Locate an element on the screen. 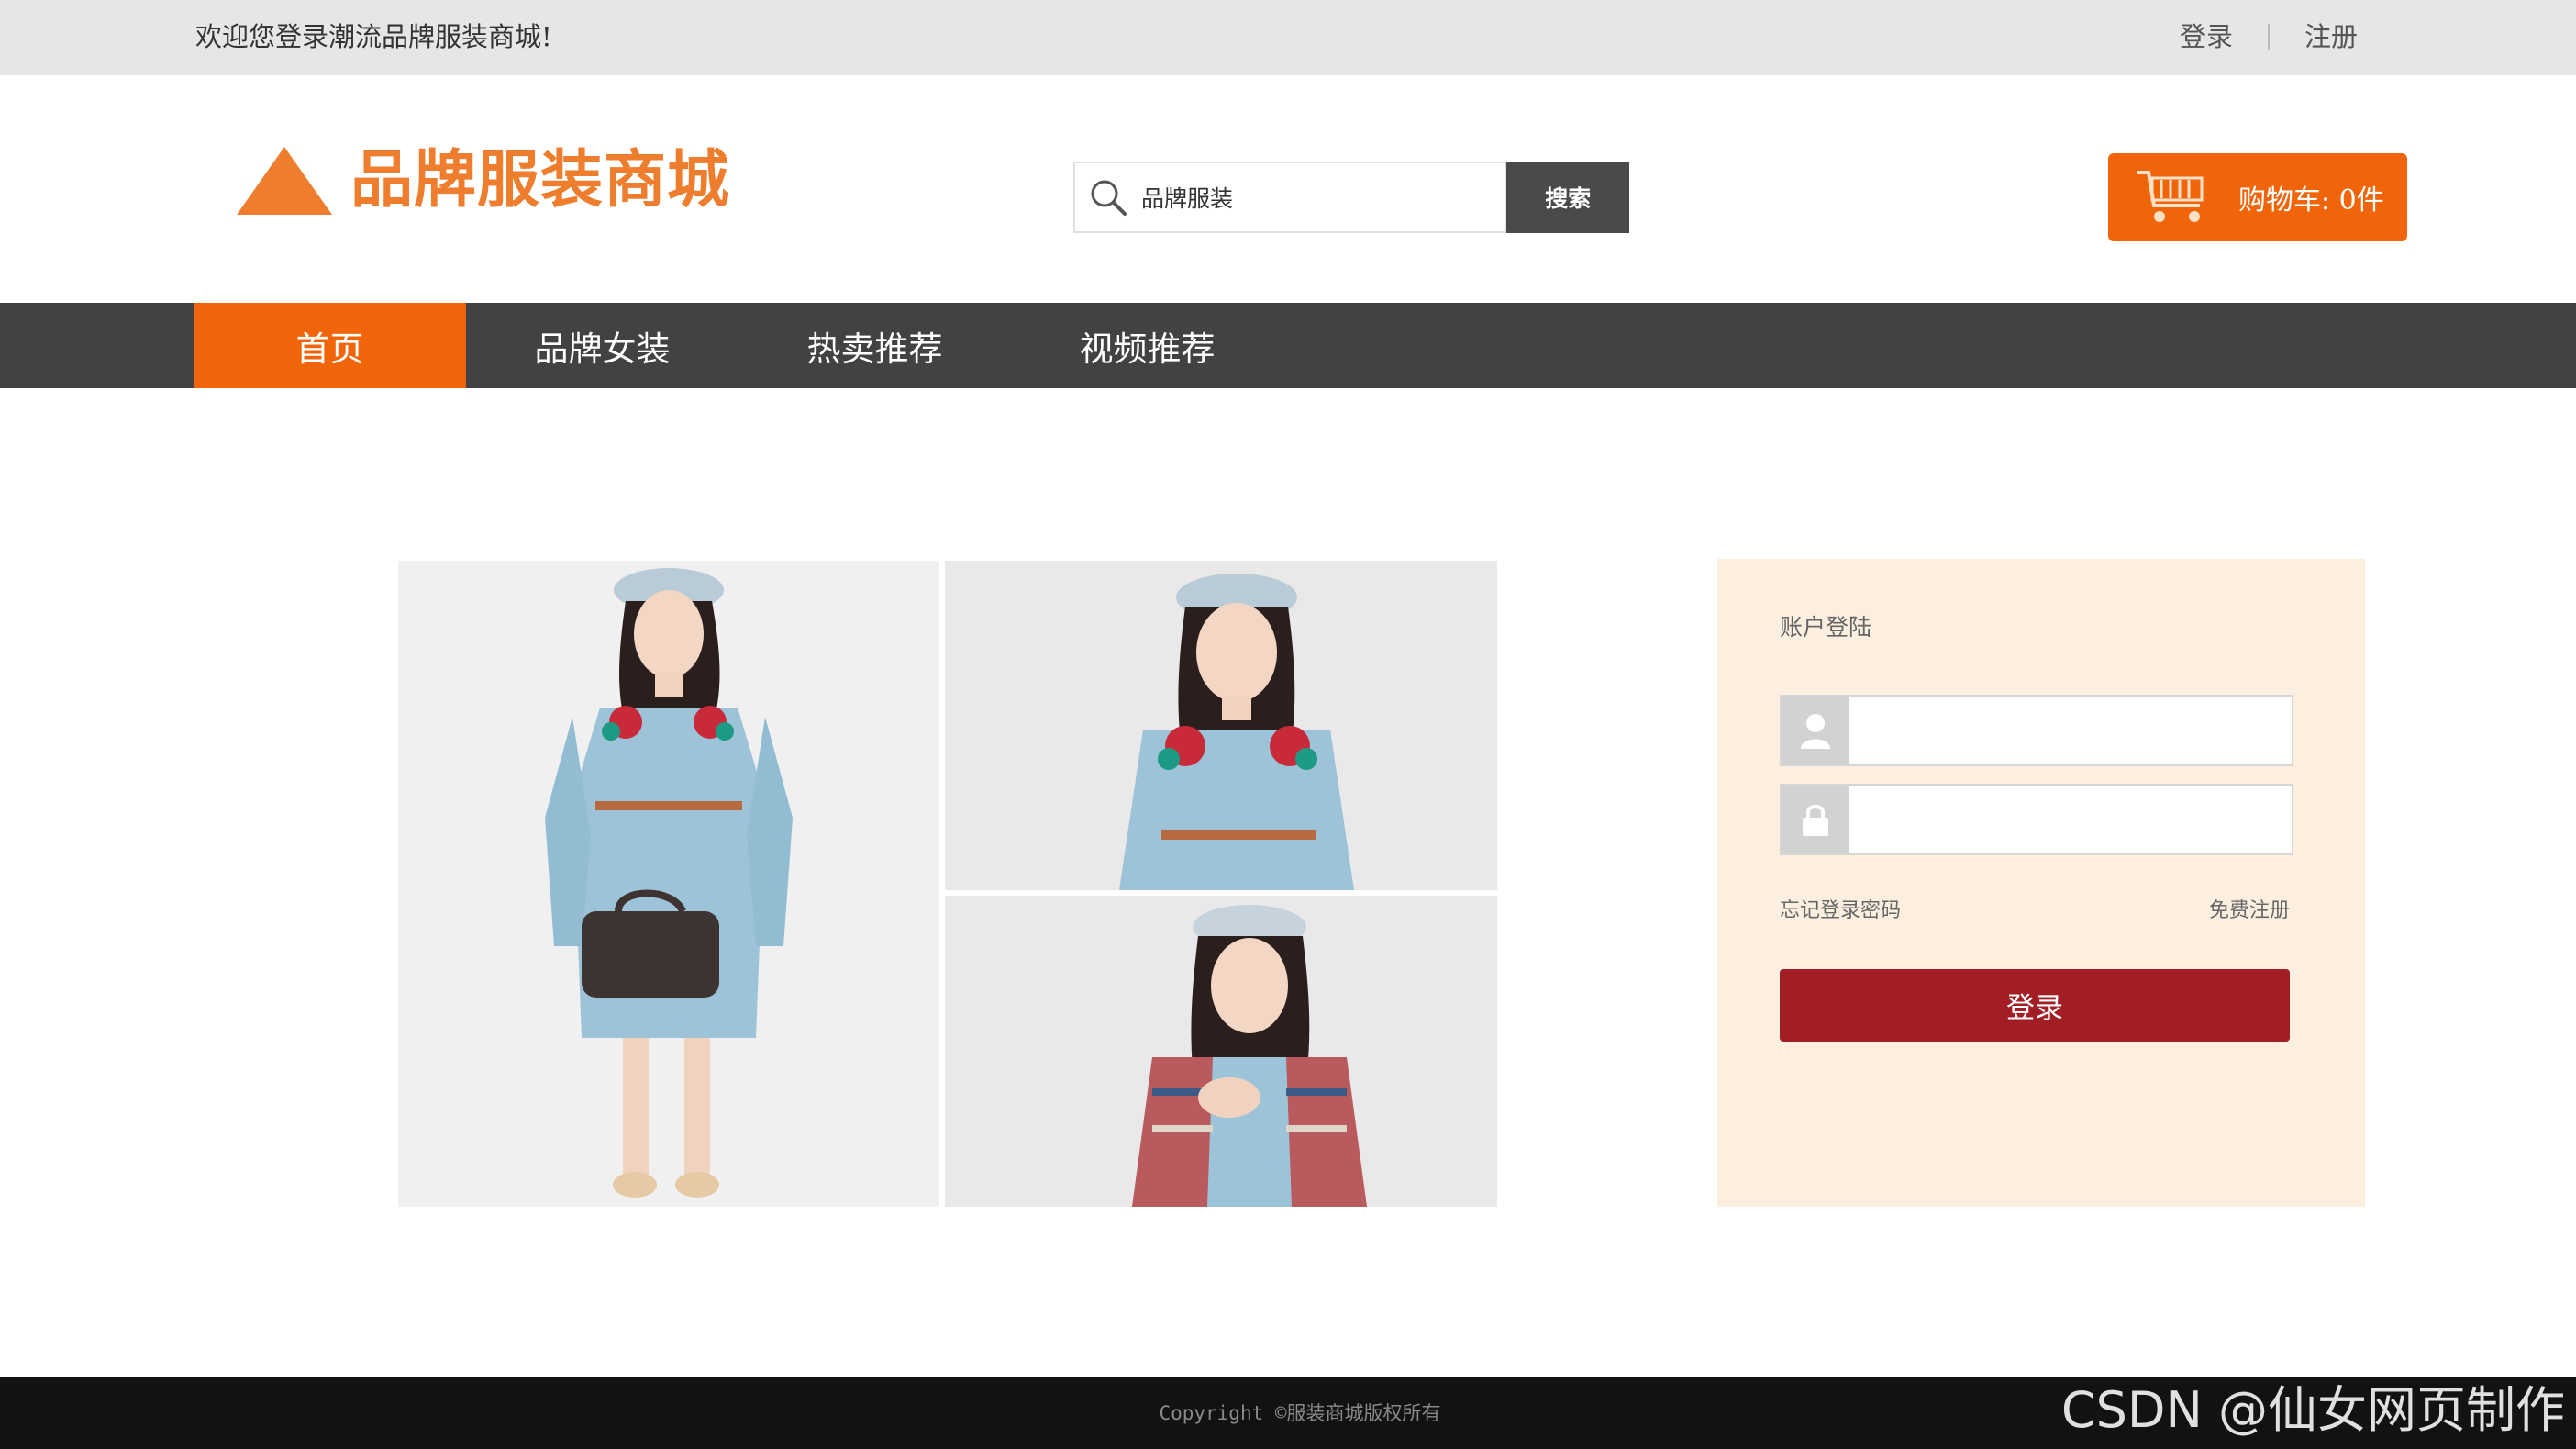  logo: 品牌服装商城 is located at coordinates (483, 180).